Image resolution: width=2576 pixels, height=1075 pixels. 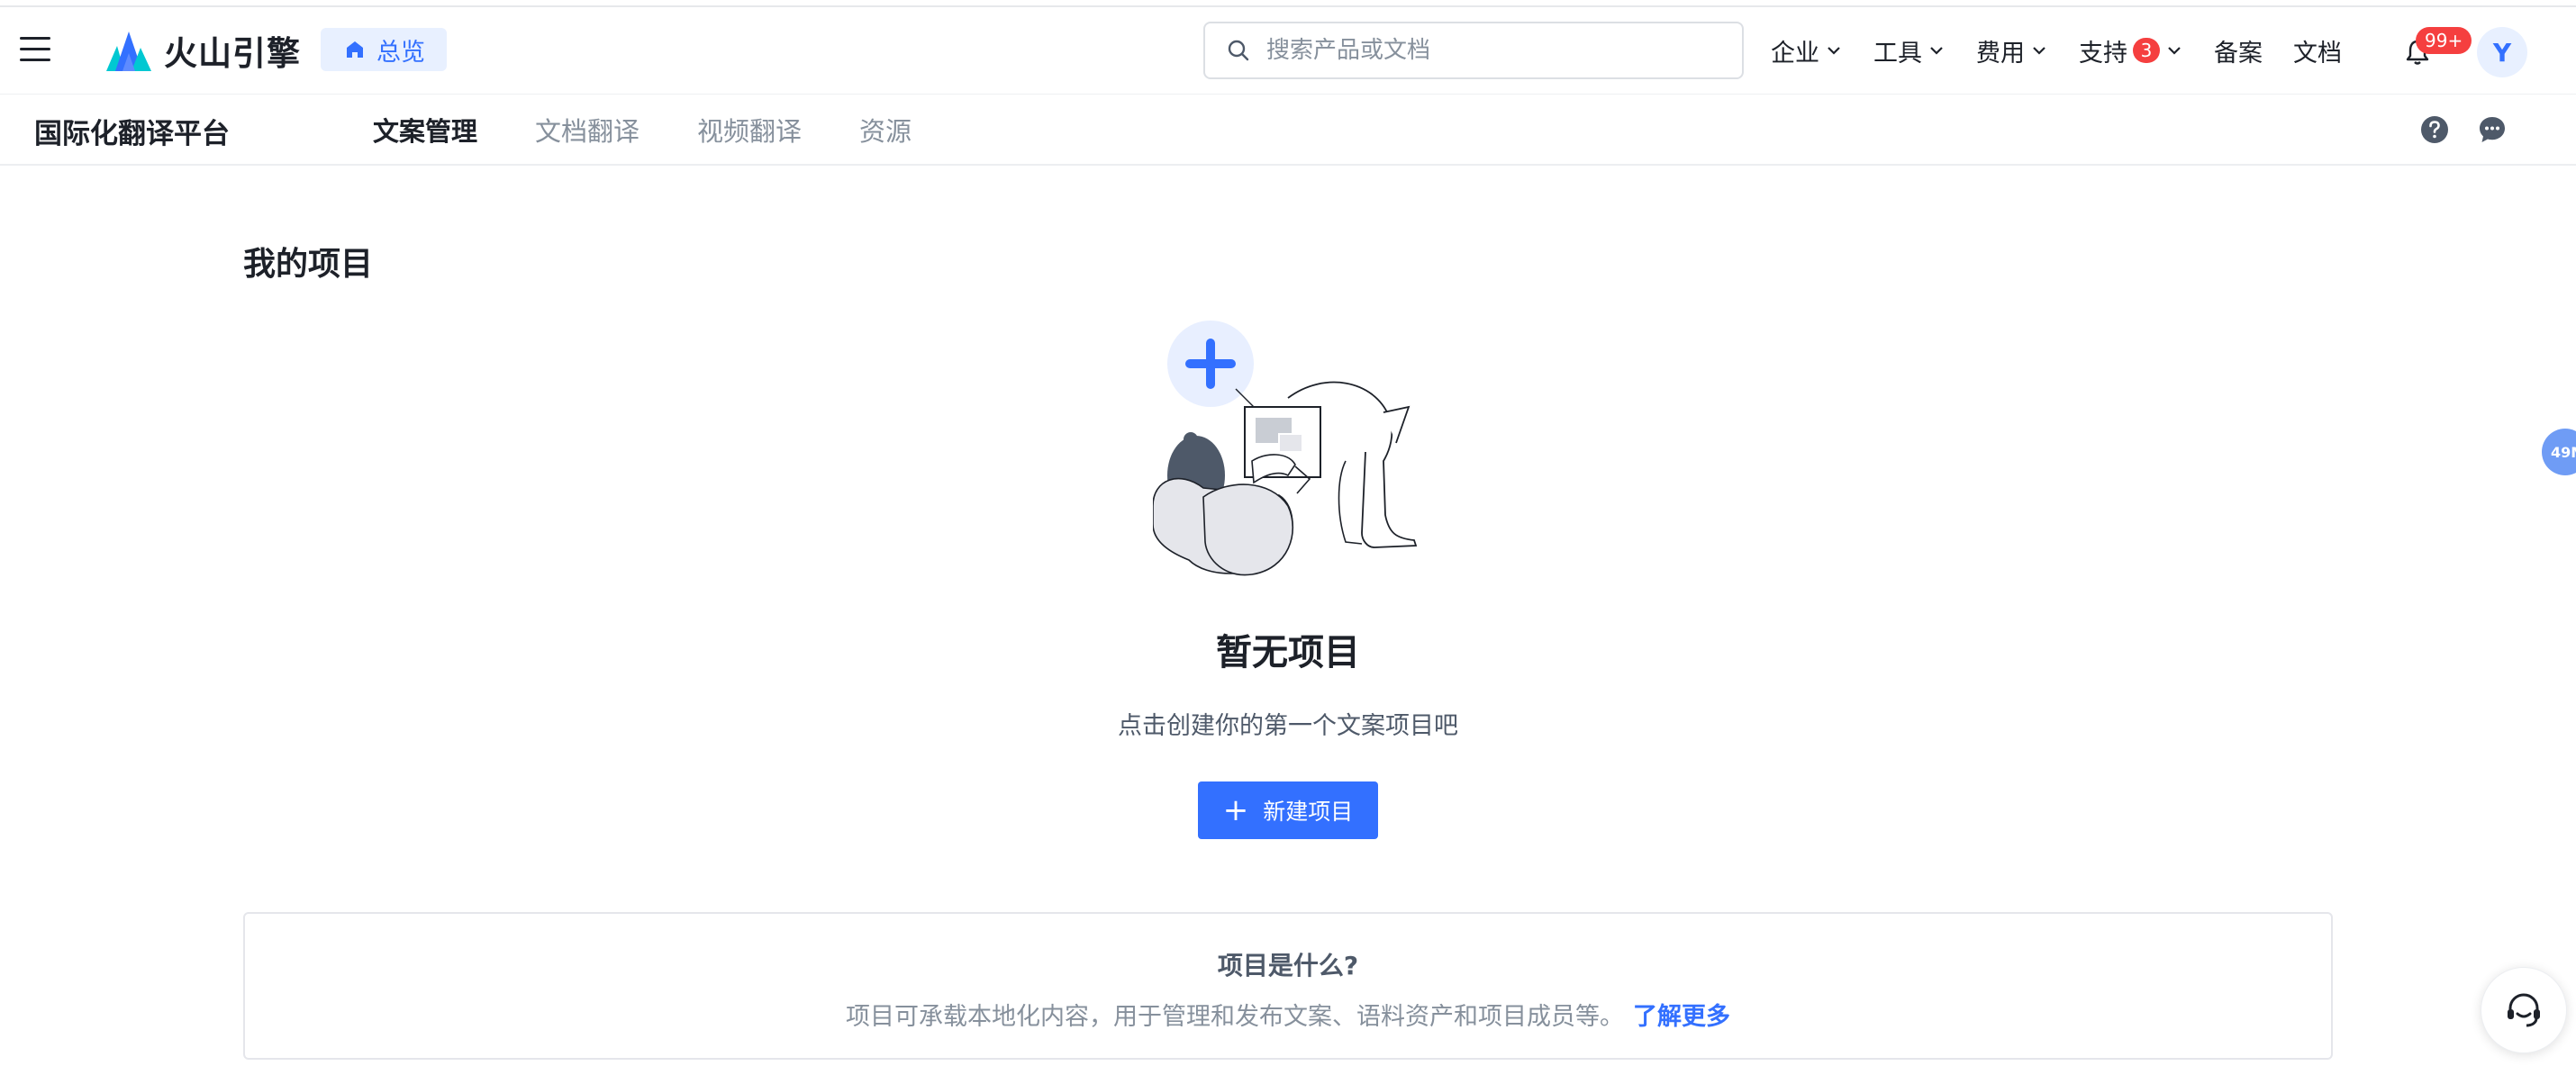 What do you see at coordinates (1235, 1017) in the screenshot?
I see `info-card-text: 项目可承载本地化内容，用于管理和发布文案、语料资产和项目成员等。` at bounding box center [1235, 1017].